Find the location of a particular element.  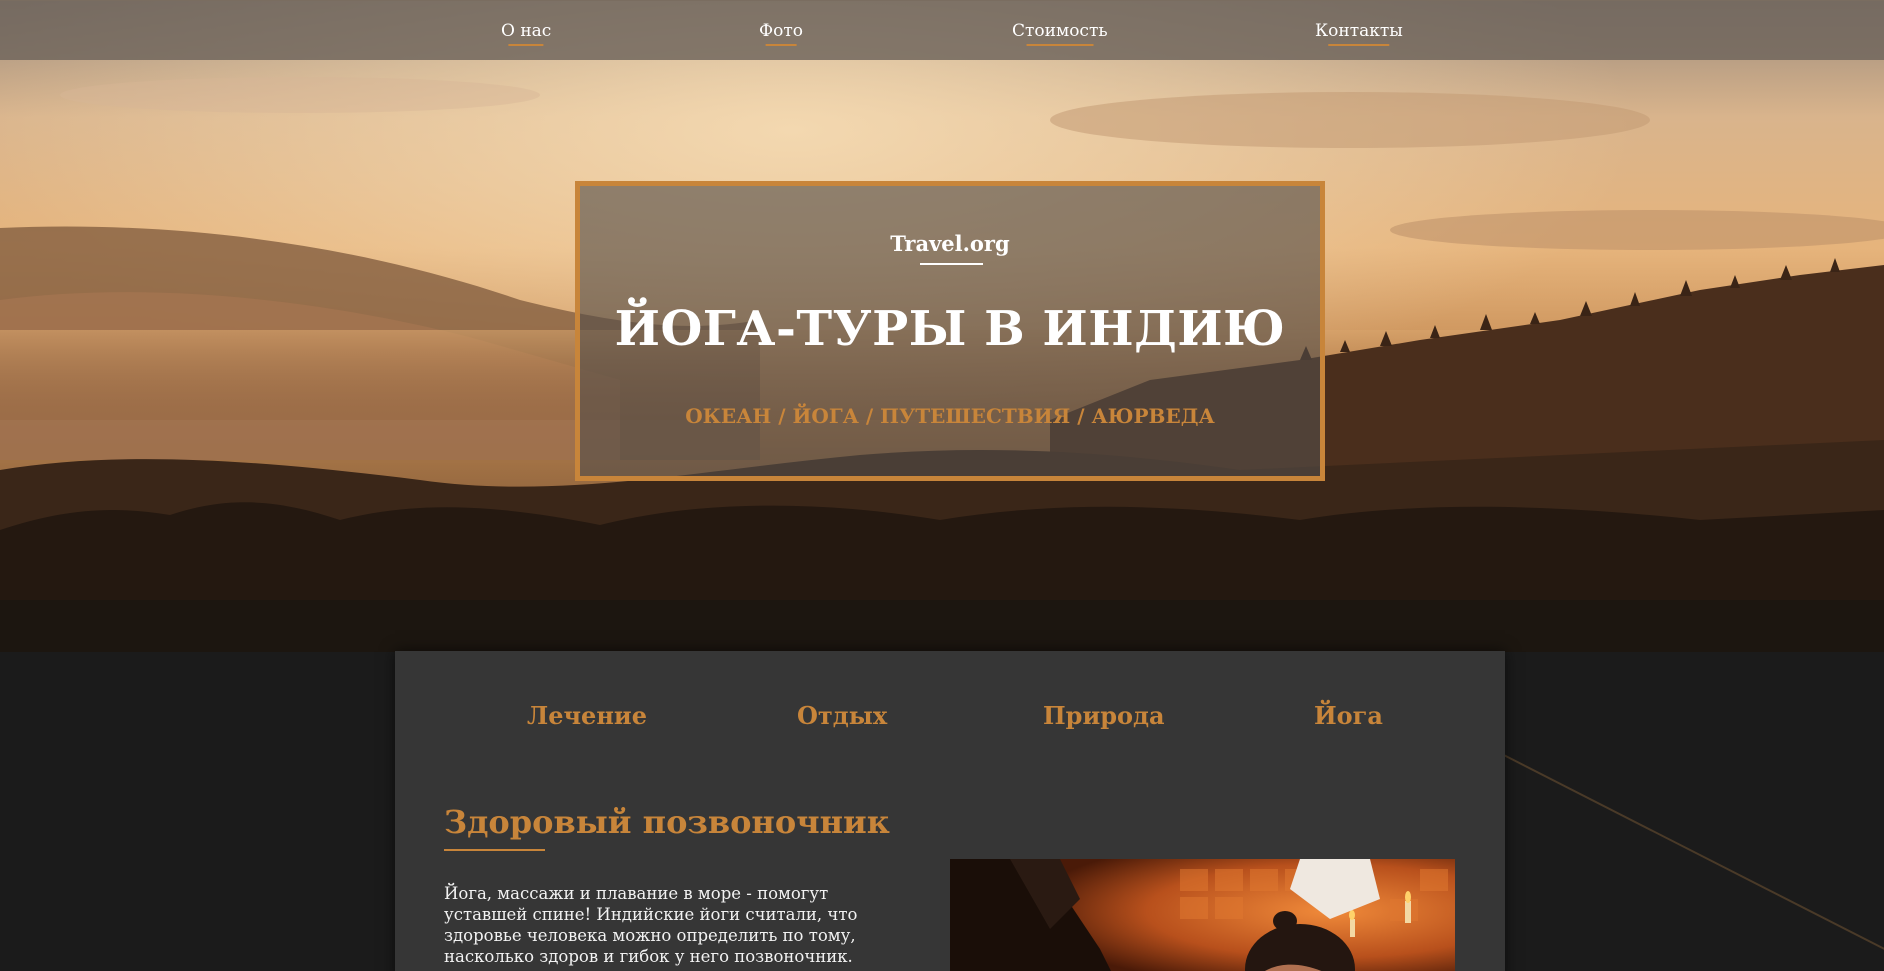

hero-title: ЙОГА-ТУРЫ В ИНДИЮ is located at coordinates (950, 329).